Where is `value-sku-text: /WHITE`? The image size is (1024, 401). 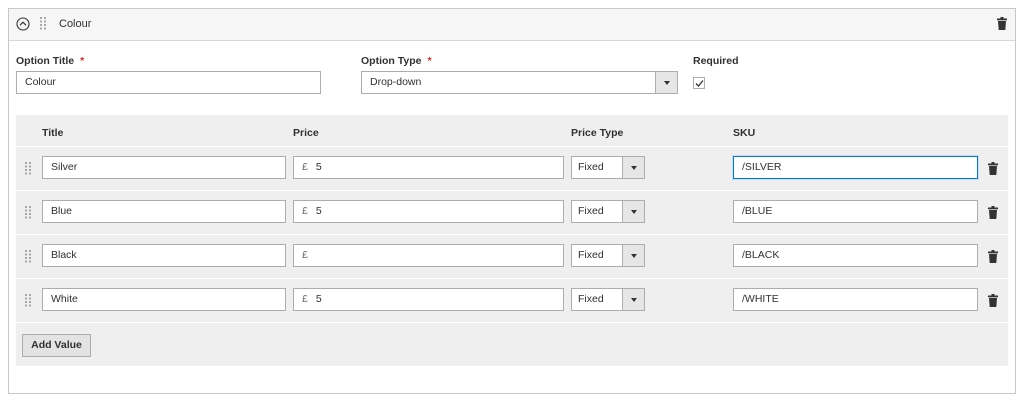 value-sku-text: /WHITE is located at coordinates (760, 299).